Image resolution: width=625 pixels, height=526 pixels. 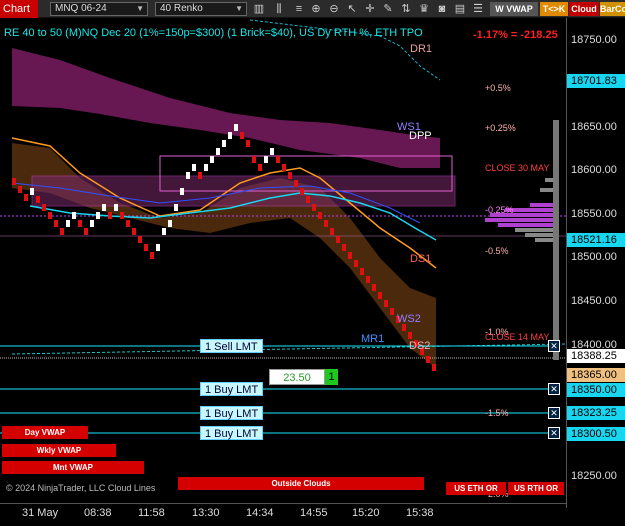 I want to click on cancel-sell-order-icon: ✕, so click(x=554, y=346).